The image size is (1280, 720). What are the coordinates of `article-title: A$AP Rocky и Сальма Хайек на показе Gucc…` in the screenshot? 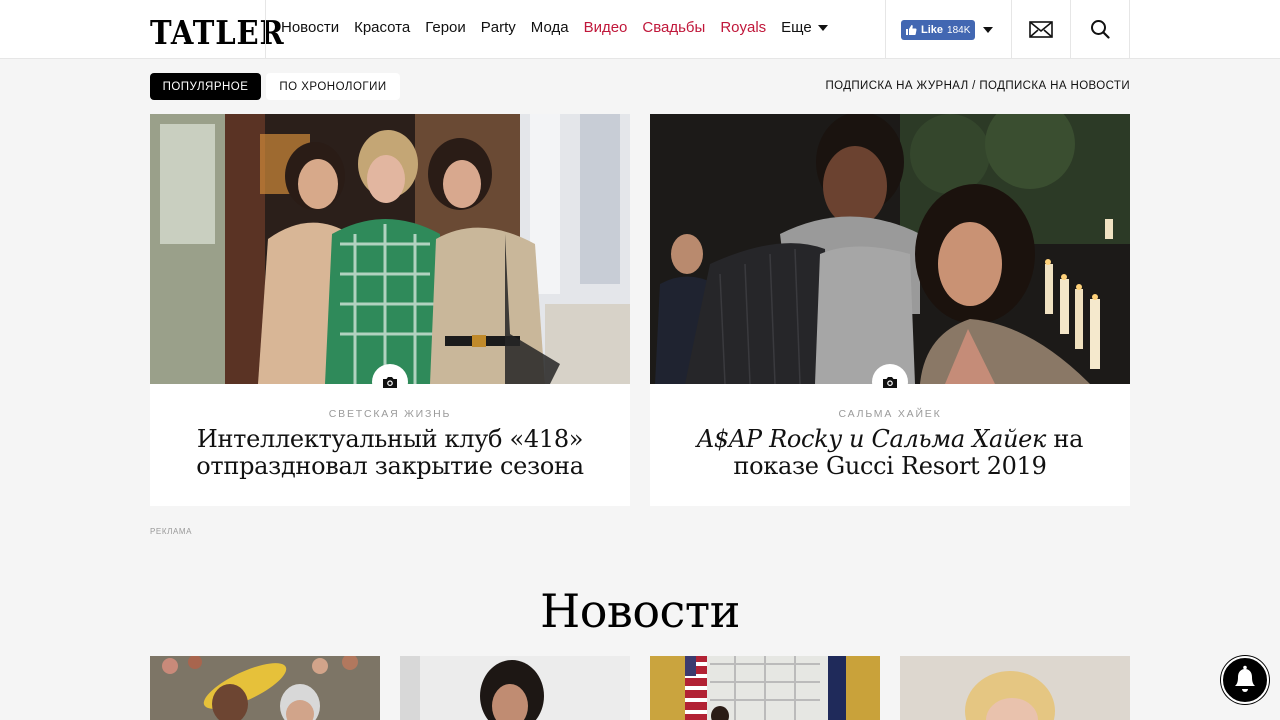 It's located at (890, 453).